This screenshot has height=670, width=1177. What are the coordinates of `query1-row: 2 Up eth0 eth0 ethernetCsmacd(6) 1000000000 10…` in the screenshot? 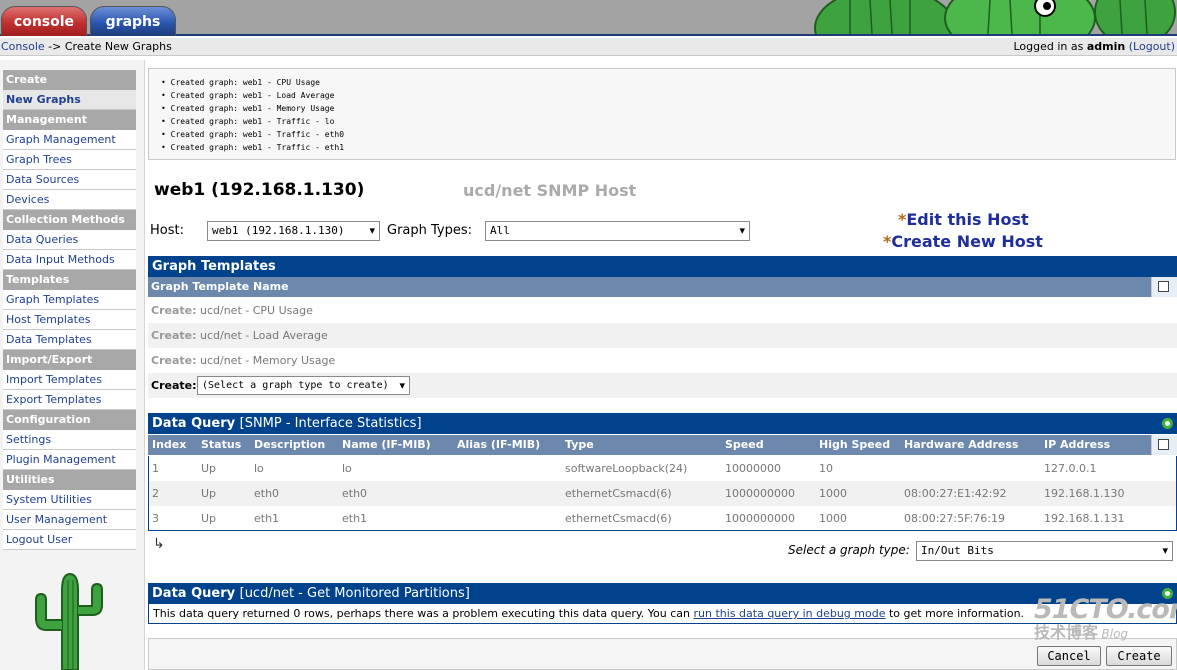 It's located at (662, 493).